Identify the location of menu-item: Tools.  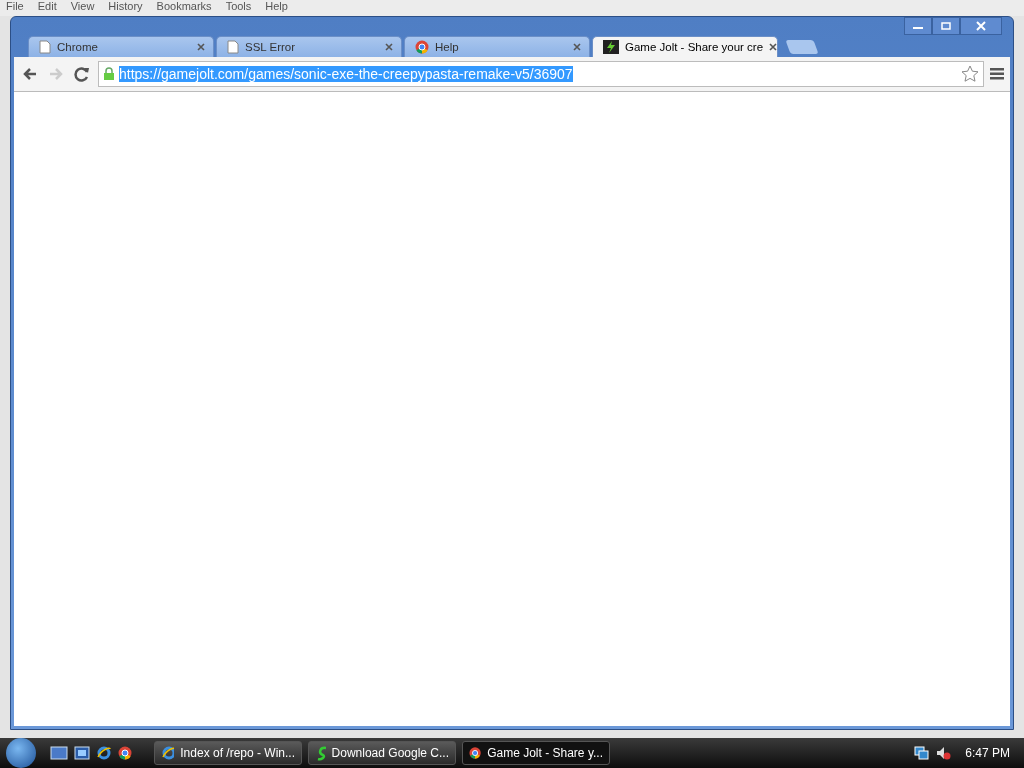
(238, 6).